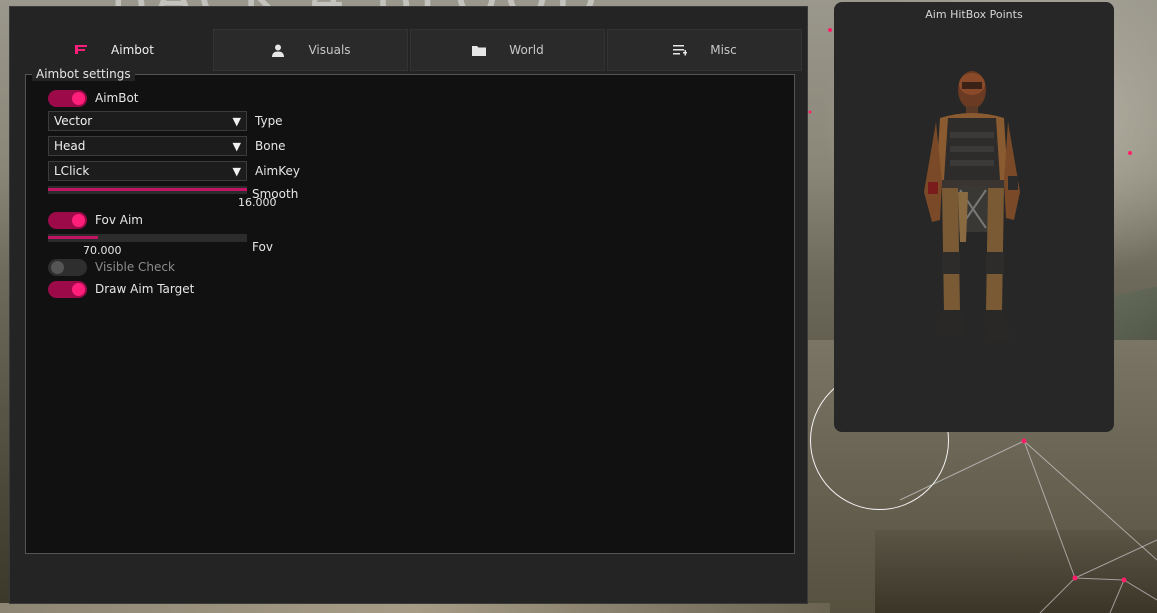 The width and height of the screenshot is (1157, 613). I want to click on aimkey-combo: LClick ▼, so click(147, 171).